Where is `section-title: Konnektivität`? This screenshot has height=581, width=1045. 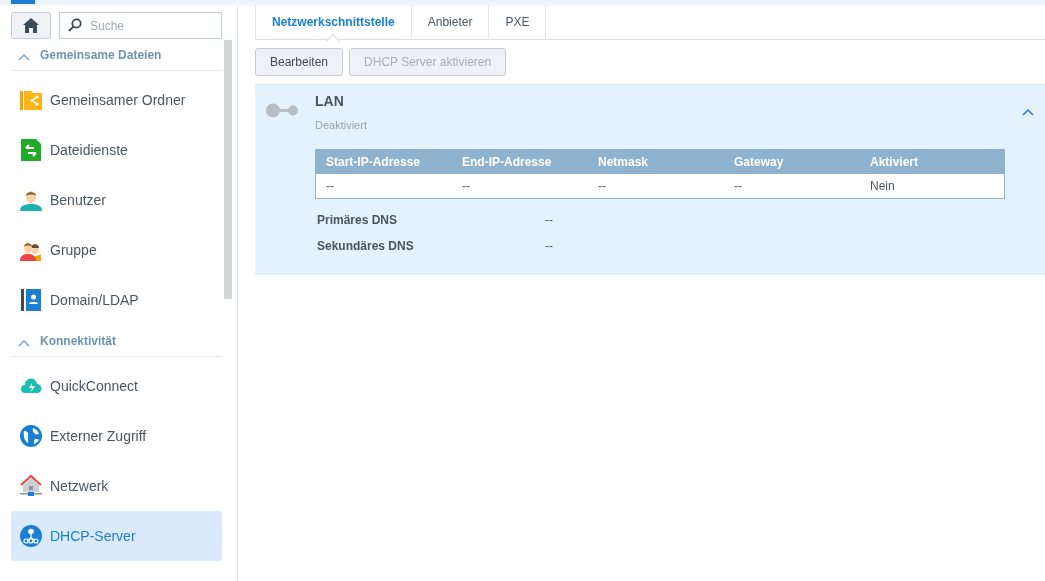 section-title: Konnektivität is located at coordinates (78, 341).